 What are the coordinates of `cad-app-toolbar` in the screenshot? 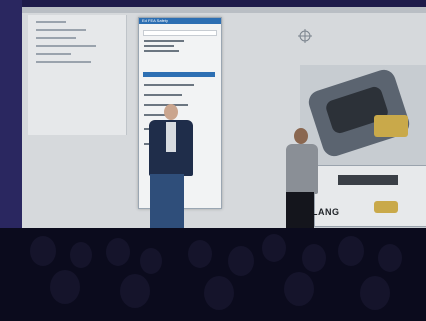 It's located at (224, 10).